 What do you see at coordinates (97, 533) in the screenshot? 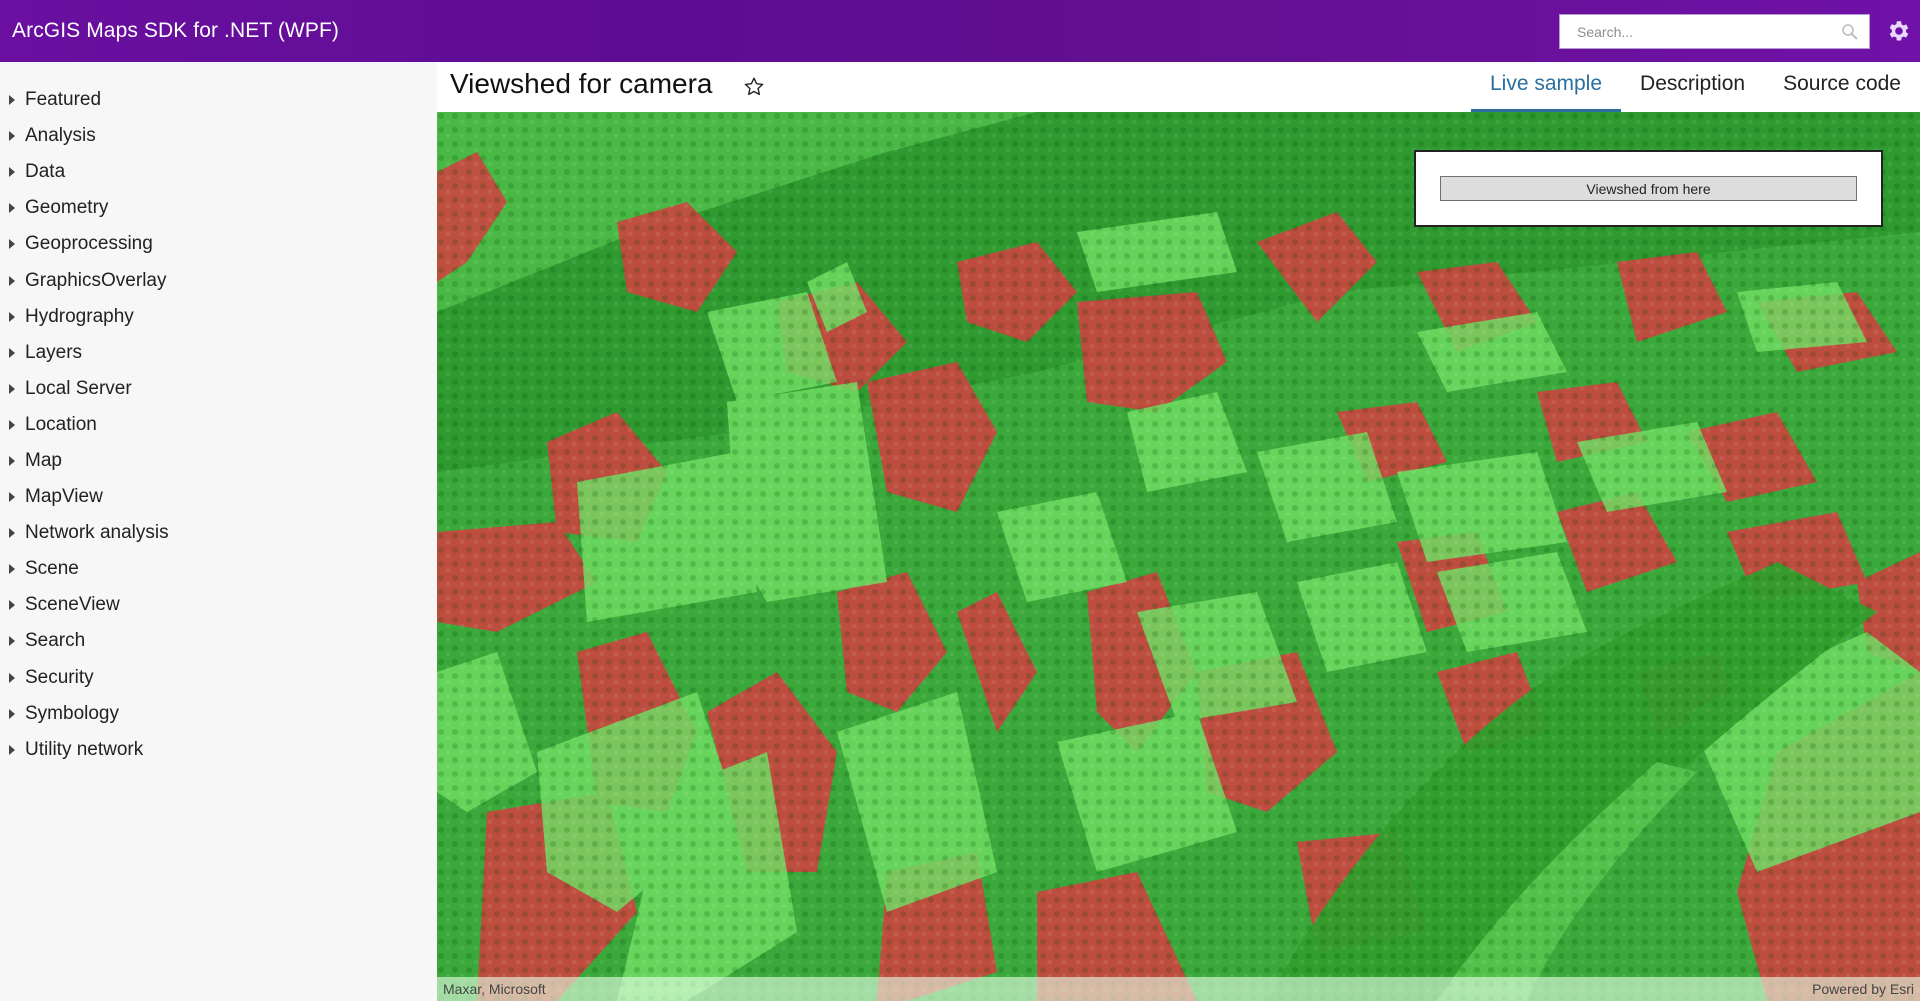
I see `sidebar-item-label: Network analysis` at bounding box center [97, 533].